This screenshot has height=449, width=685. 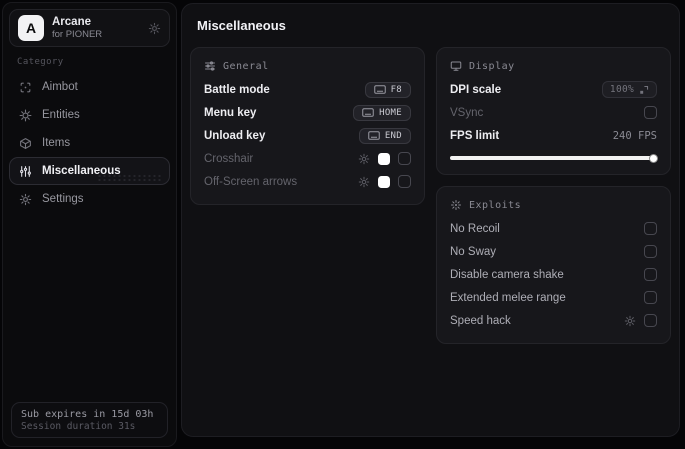 I want to click on keybind-chip: HOME, so click(x=382, y=112).